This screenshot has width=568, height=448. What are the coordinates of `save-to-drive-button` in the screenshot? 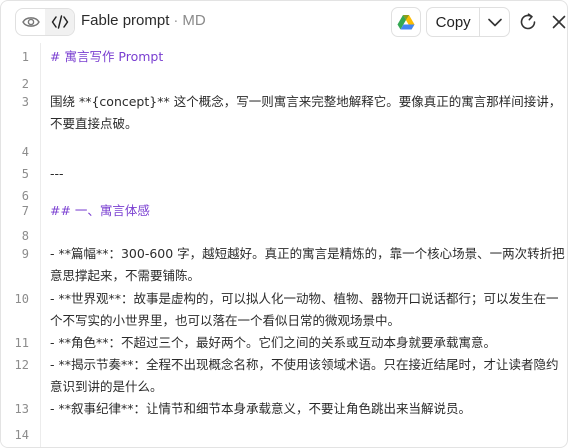 It's located at (406, 22).